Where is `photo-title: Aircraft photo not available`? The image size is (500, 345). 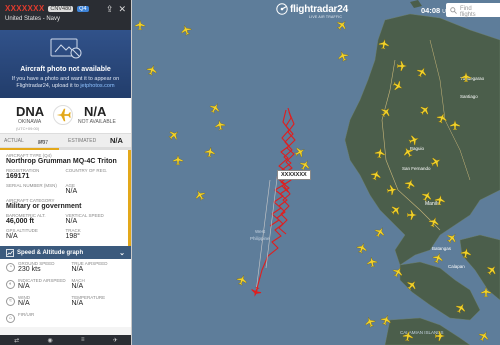 photo-title: Aircraft photo not available is located at coordinates (65, 69).